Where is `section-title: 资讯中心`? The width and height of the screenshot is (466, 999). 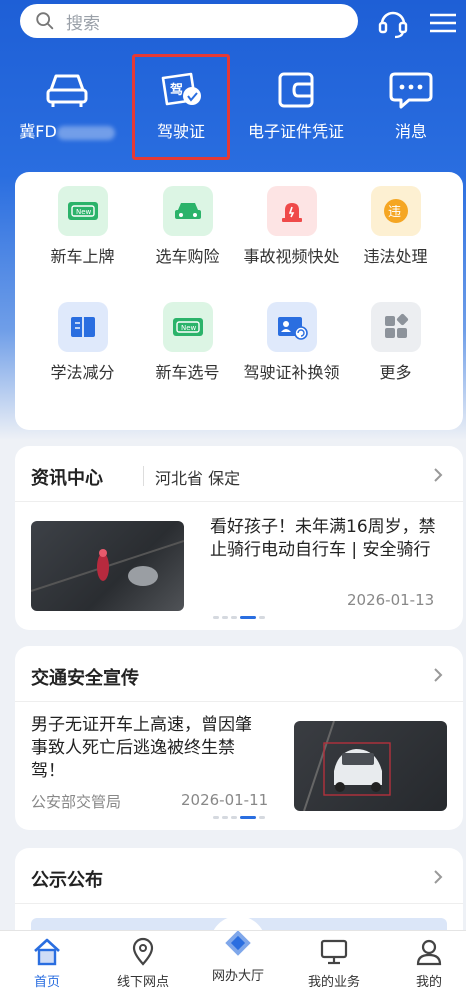 section-title: 资讯中心 is located at coordinates (67, 478).